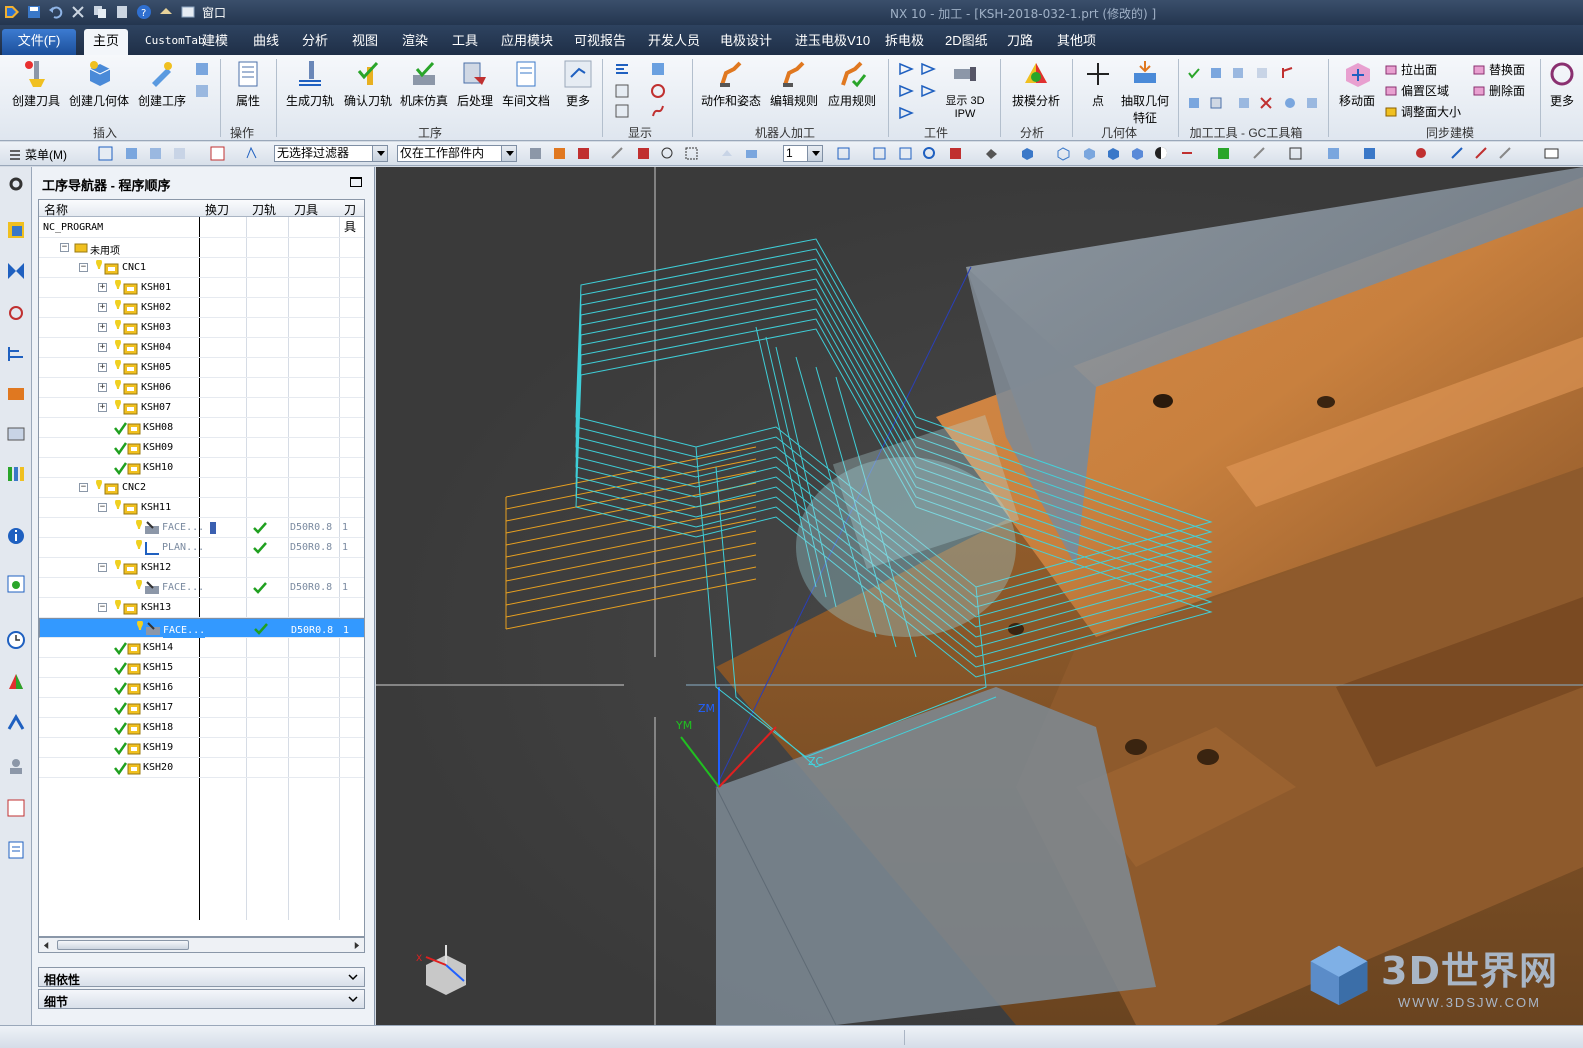 The width and height of the screenshot is (1583, 1048). I want to click on tb-icon-l, so click(1259, 153).